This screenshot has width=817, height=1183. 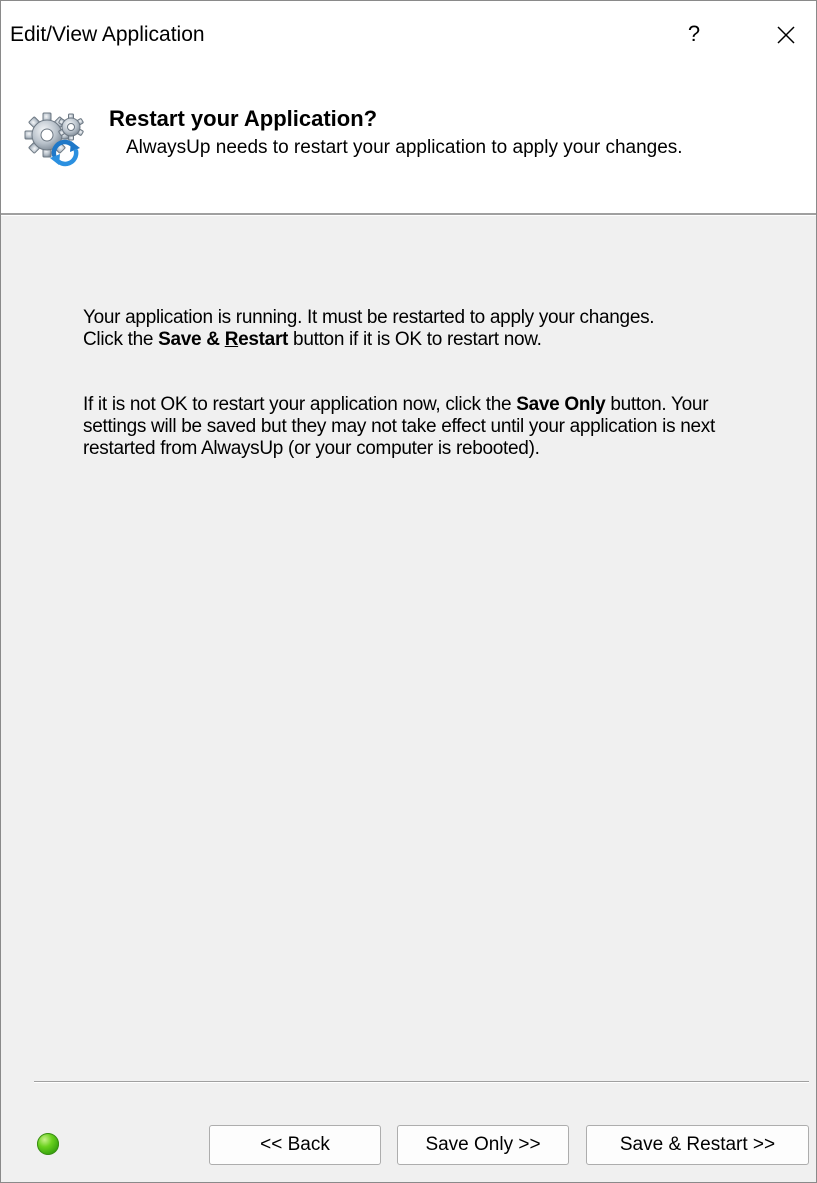 I want to click on emphasis-part-a: Save &, so click(x=191, y=339).